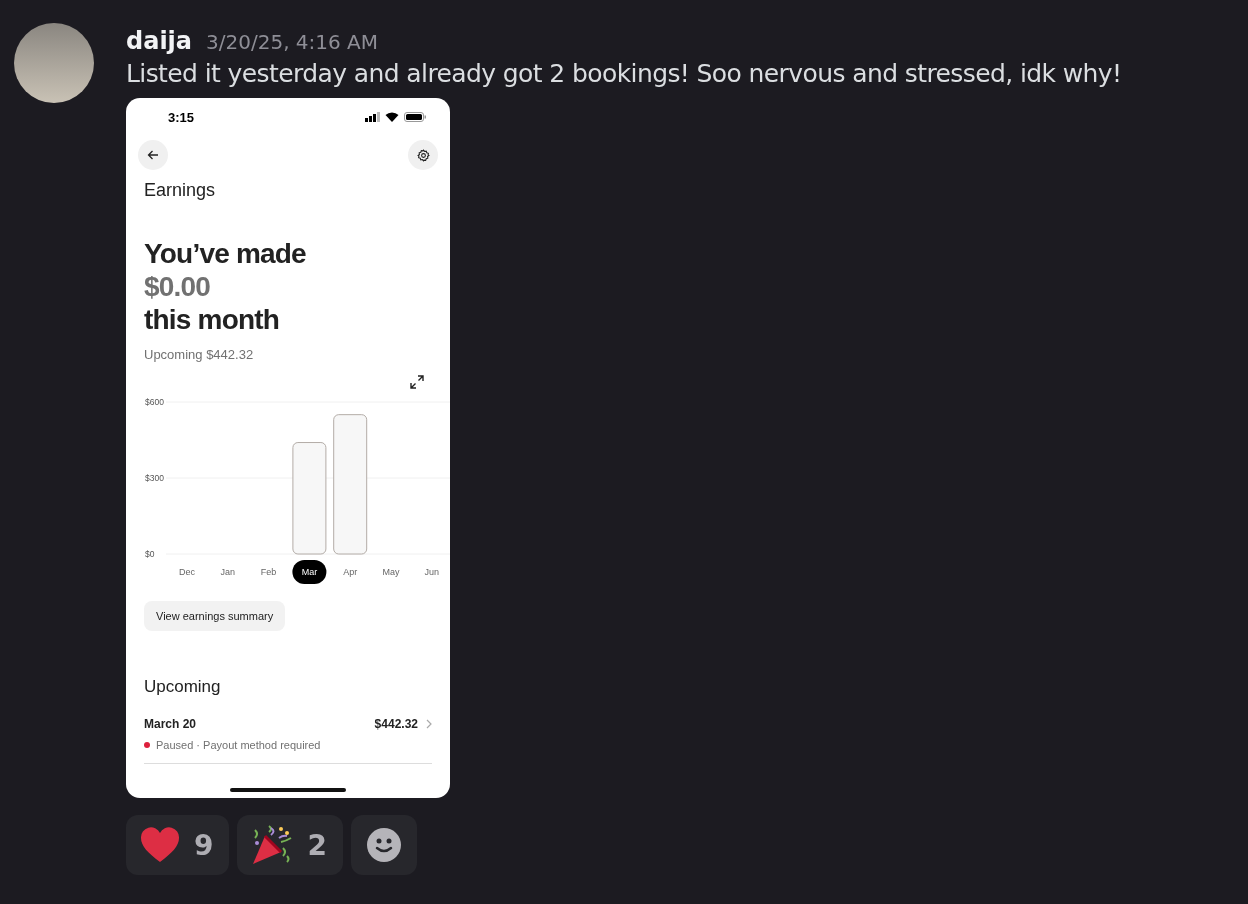  What do you see at coordinates (160, 845) in the screenshot?
I see `heart-icon` at bounding box center [160, 845].